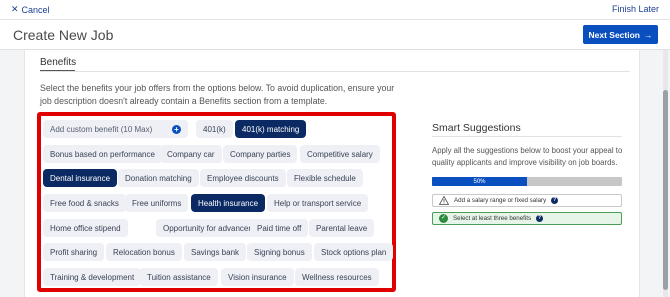  Describe the element at coordinates (337, 277) in the screenshot. I see `benefit-chip: Wellness resources` at that location.